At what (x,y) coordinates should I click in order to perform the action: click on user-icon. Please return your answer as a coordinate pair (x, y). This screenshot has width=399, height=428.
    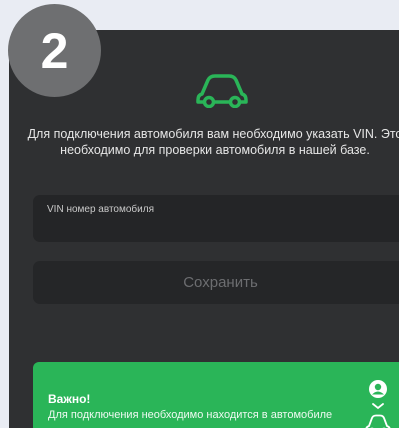
    Looking at the image, I should click on (378, 389).